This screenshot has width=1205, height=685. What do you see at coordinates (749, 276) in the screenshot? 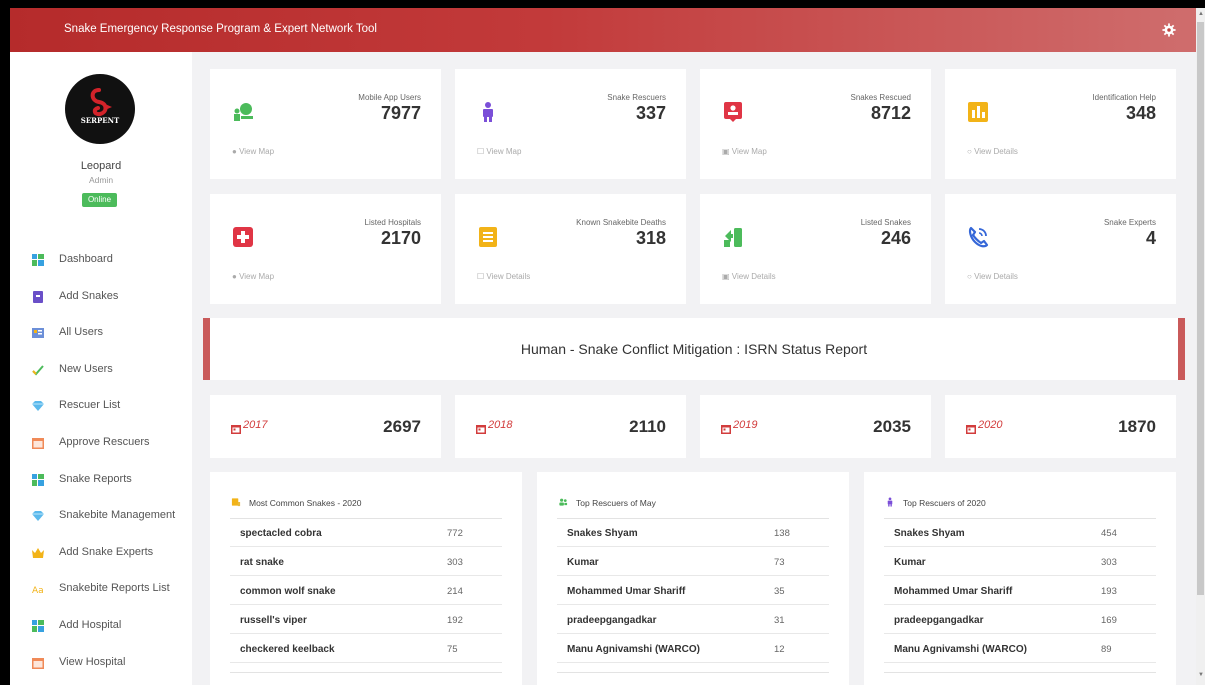
I see `stat-link: ▣ View Details` at bounding box center [749, 276].